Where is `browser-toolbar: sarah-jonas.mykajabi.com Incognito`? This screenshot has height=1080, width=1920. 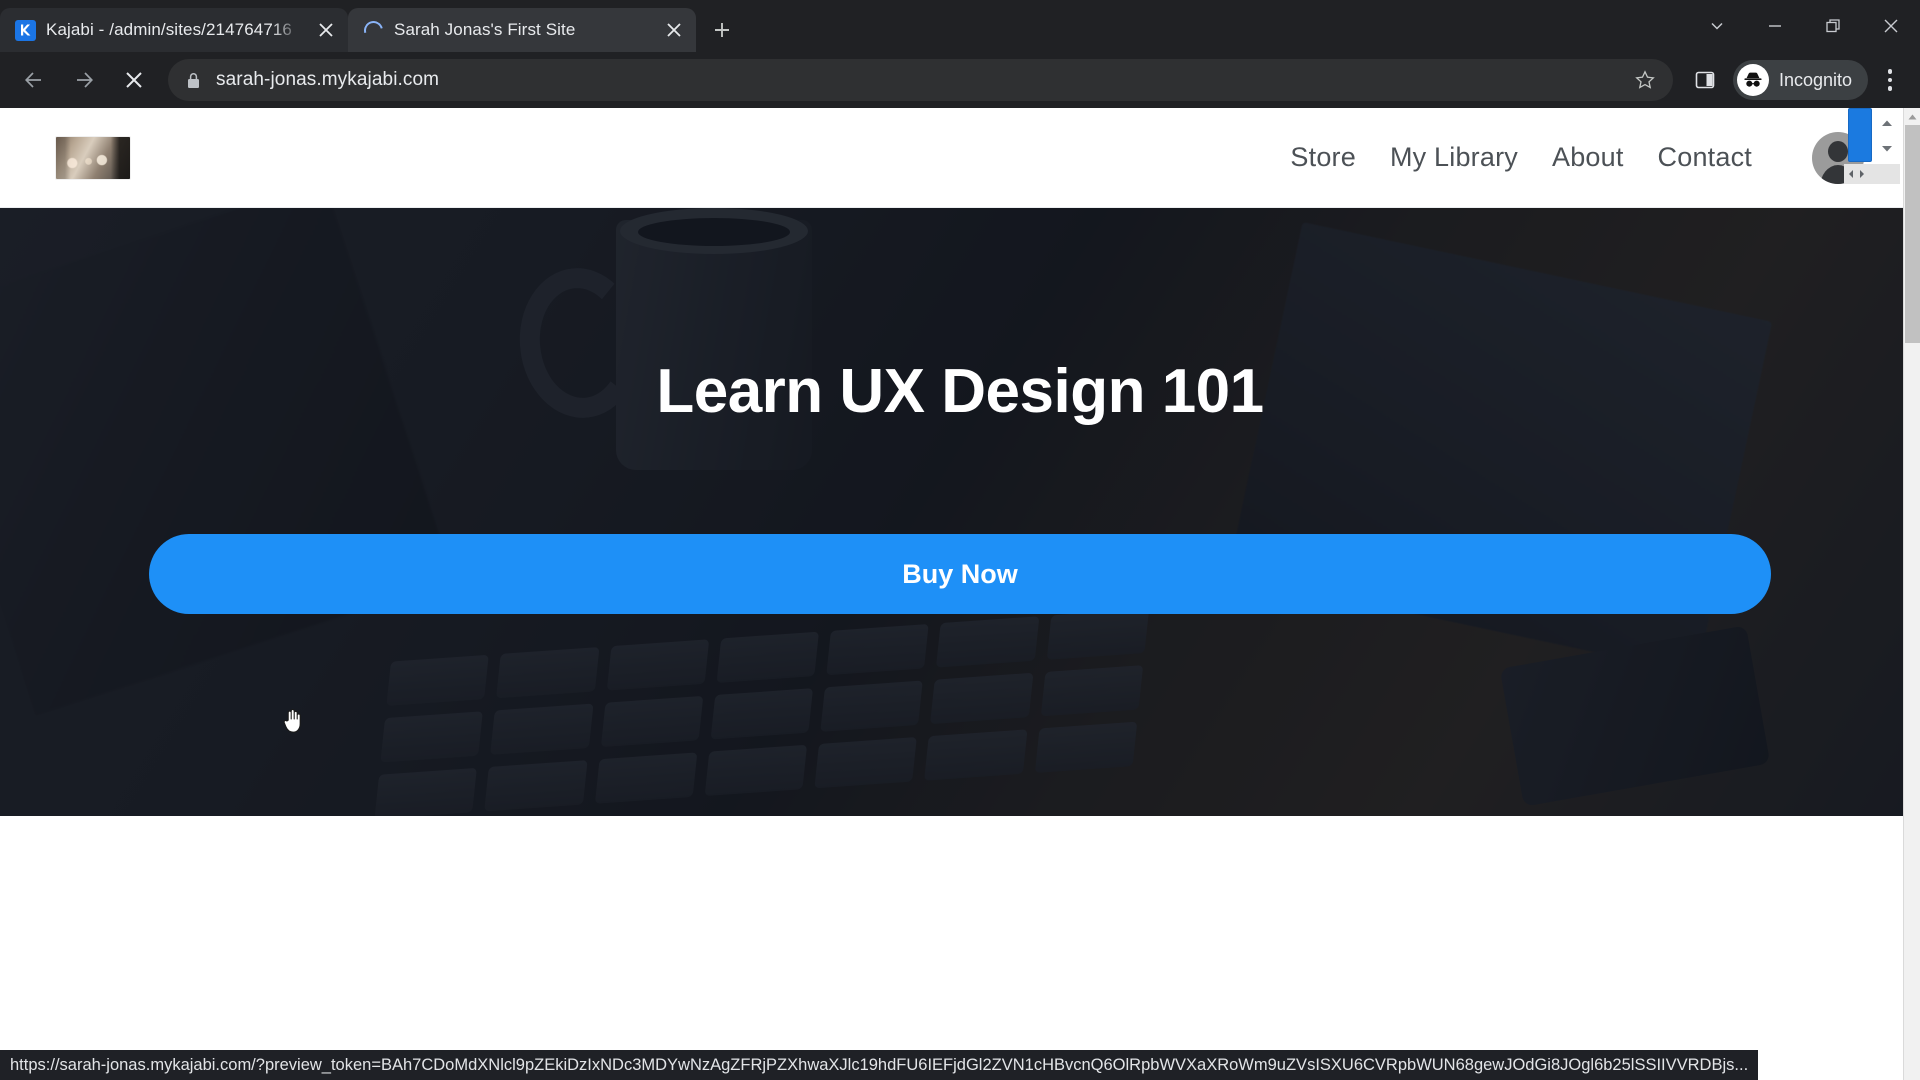 browser-toolbar: sarah-jonas.mykajabi.com Incognito is located at coordinates (960, 80).